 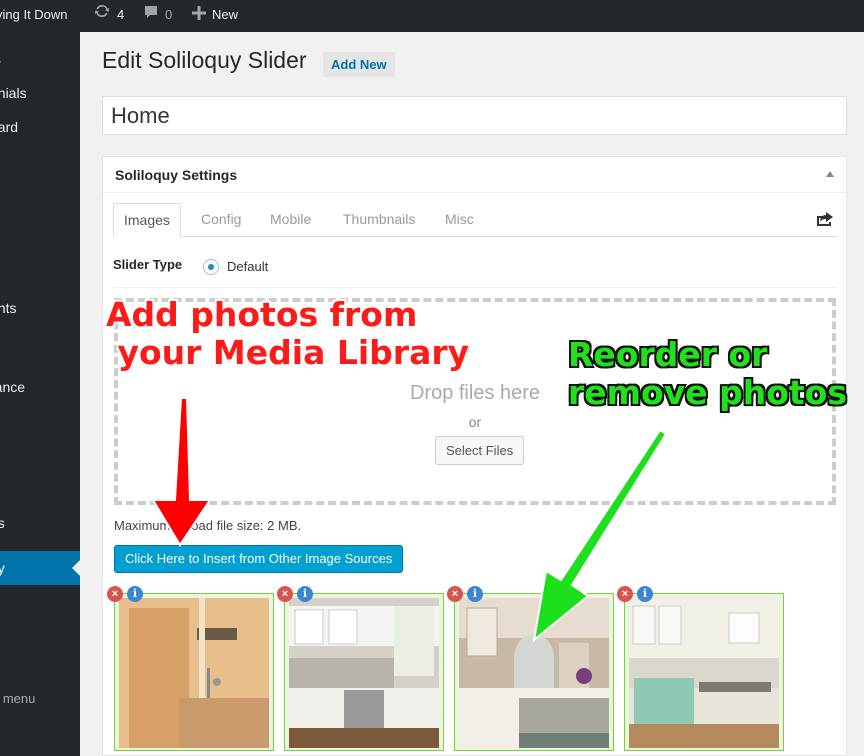 I want to click on annotation-reorder-photos: Reorder or remove photos, so click(x=707, y=374).